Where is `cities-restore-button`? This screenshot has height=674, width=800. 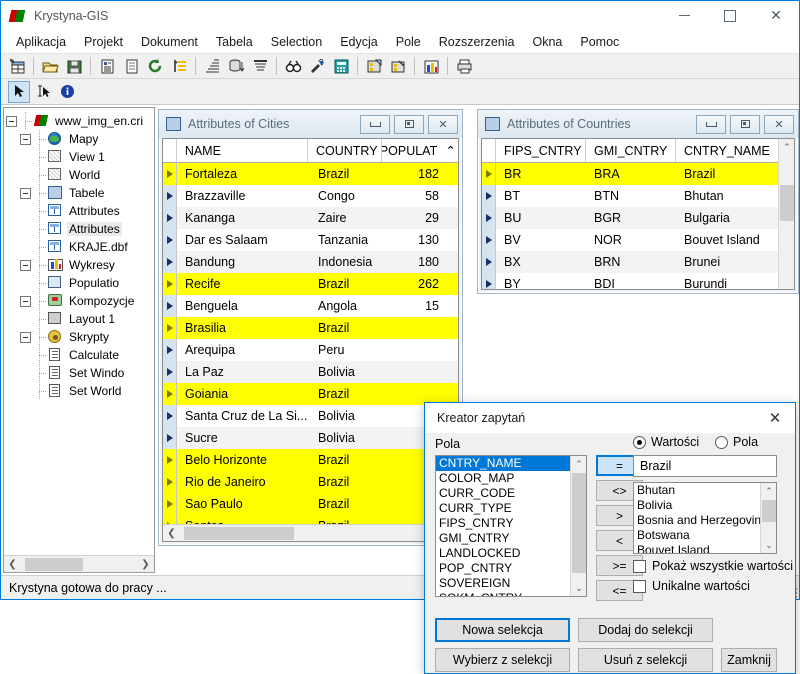
cities-restore-button is located at coordinates (409, 124).